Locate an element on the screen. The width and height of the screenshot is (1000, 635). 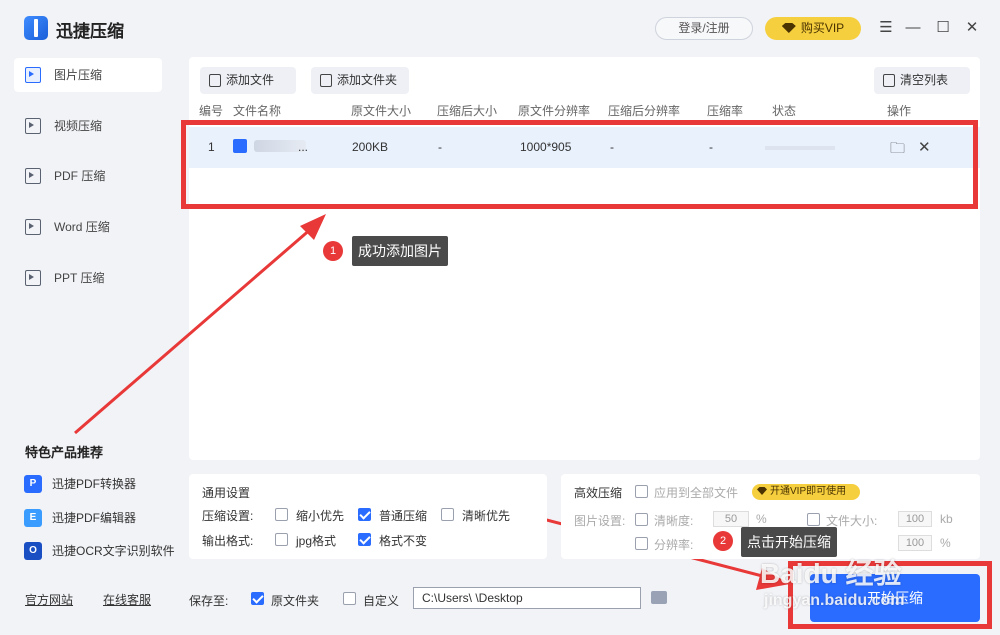
resolution-label: 分辨率: is located at coordinates (674, 545).